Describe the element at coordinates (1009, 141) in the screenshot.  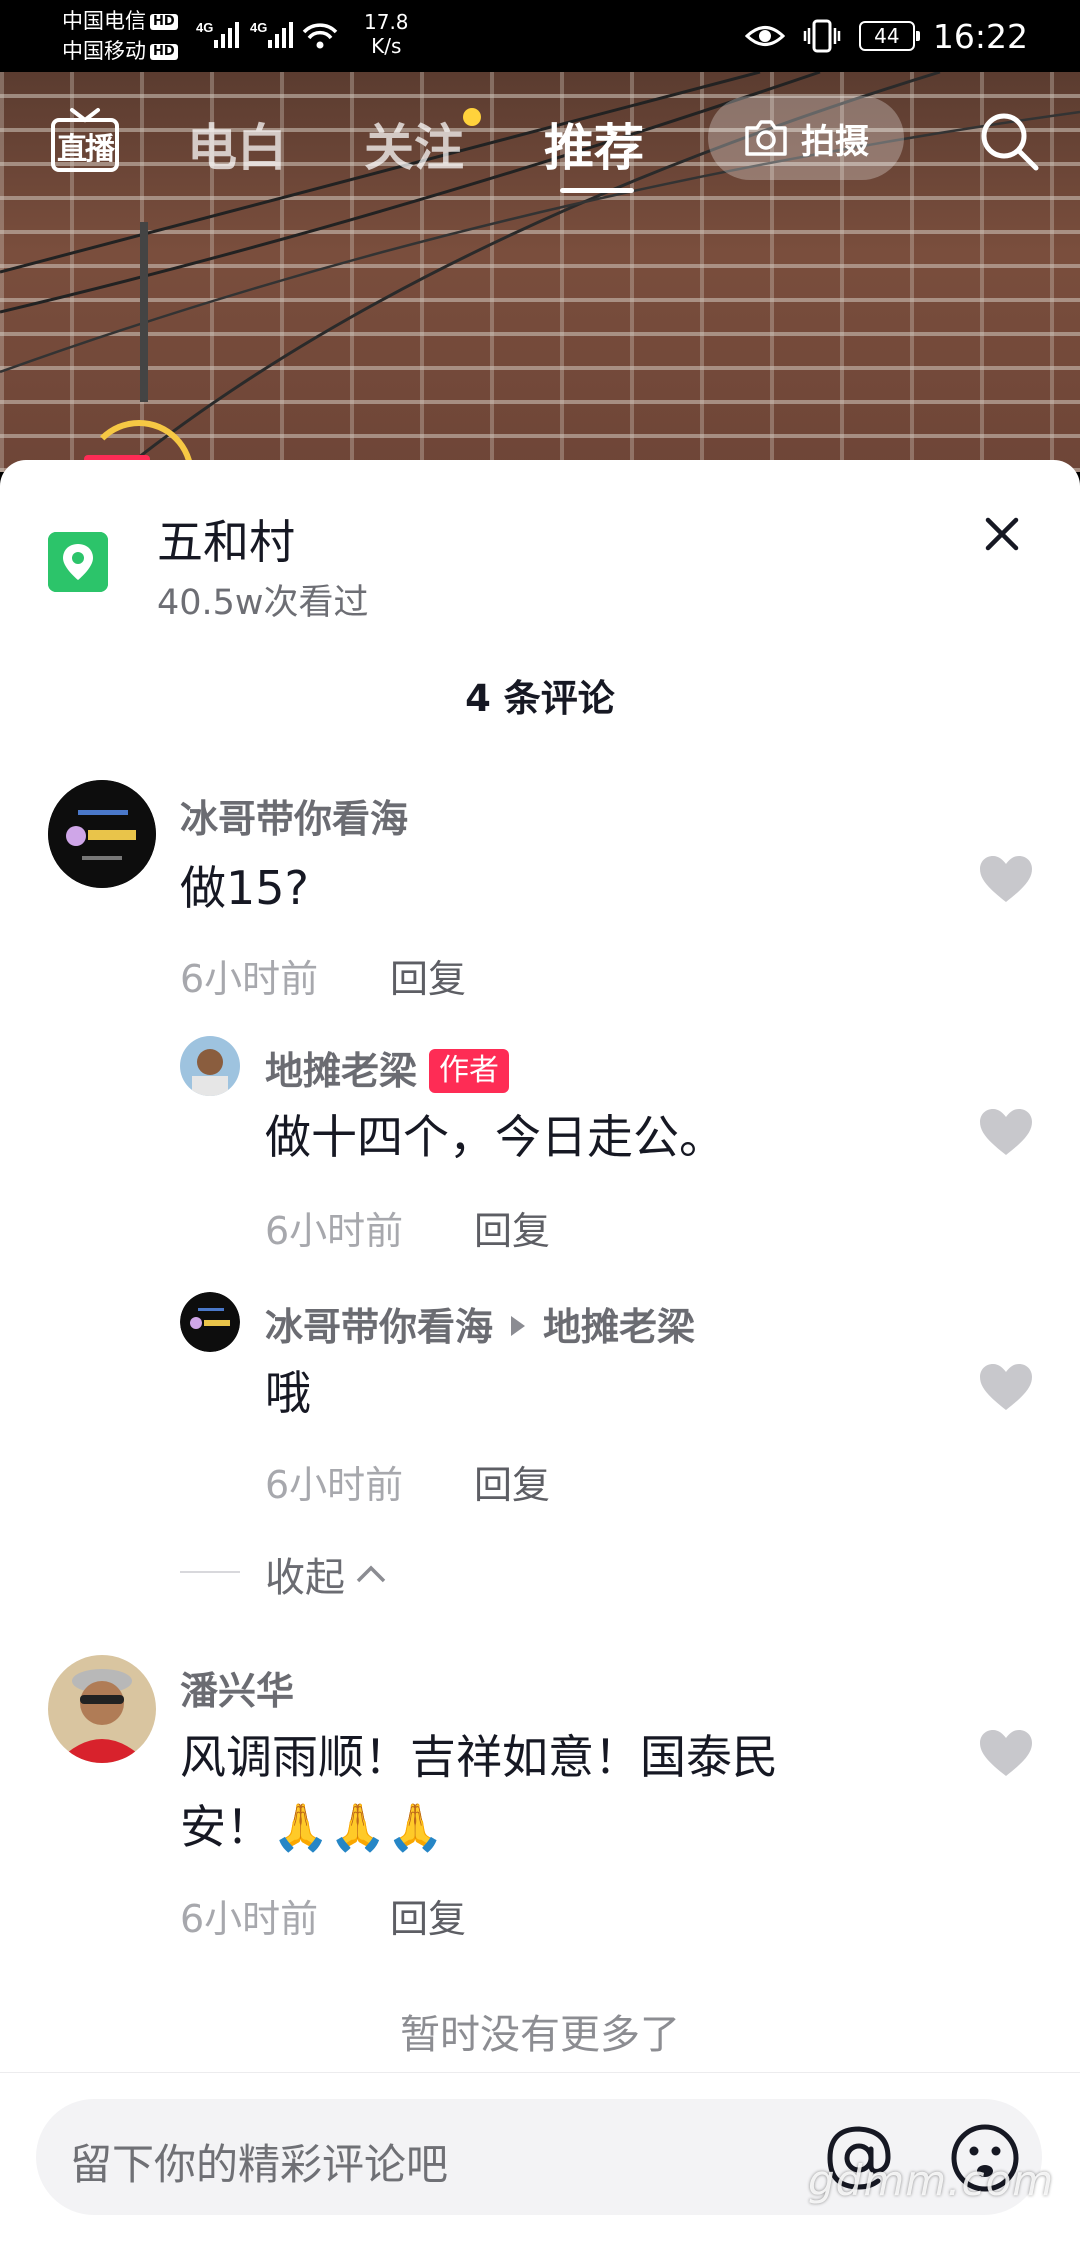
I see `search-icon` at that location.